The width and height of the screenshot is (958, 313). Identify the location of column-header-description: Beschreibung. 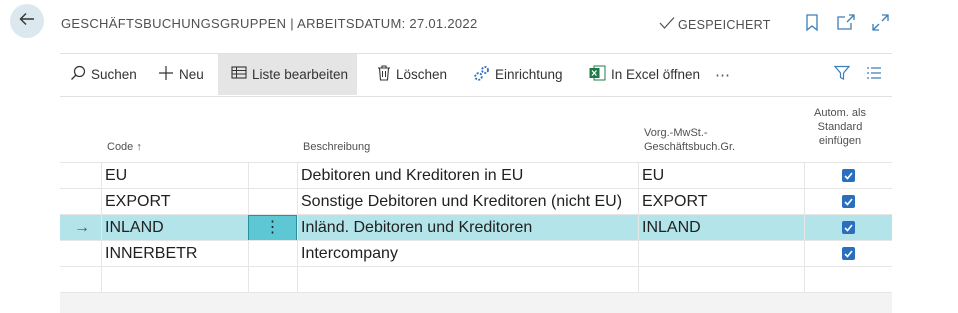
(336, 147).